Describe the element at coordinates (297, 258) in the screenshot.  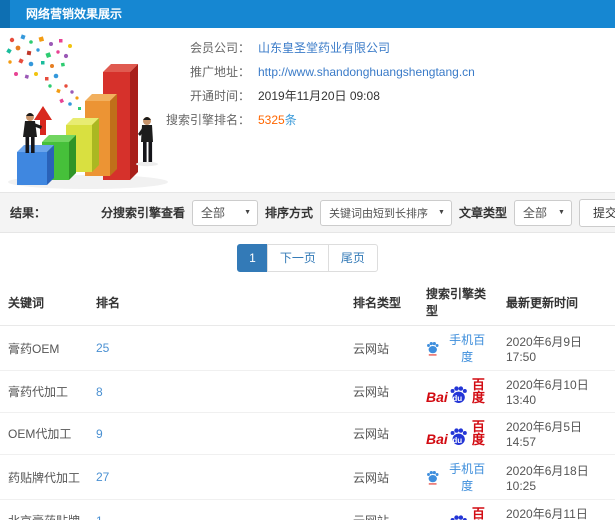
I see `next-page-button: 下一页` at that location.